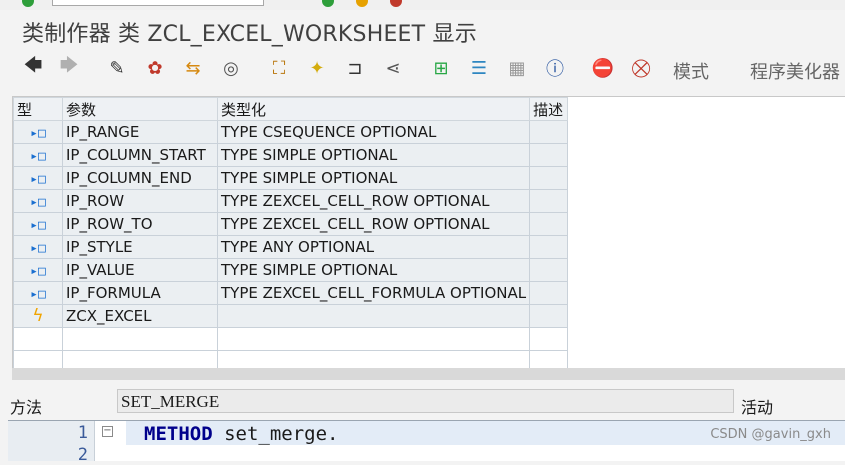  I want to click on table-row: ▸□ IP_ROW_TO TYPE ZEXCEL_CELL_ROW OPTIONAL, so click(291, 224).